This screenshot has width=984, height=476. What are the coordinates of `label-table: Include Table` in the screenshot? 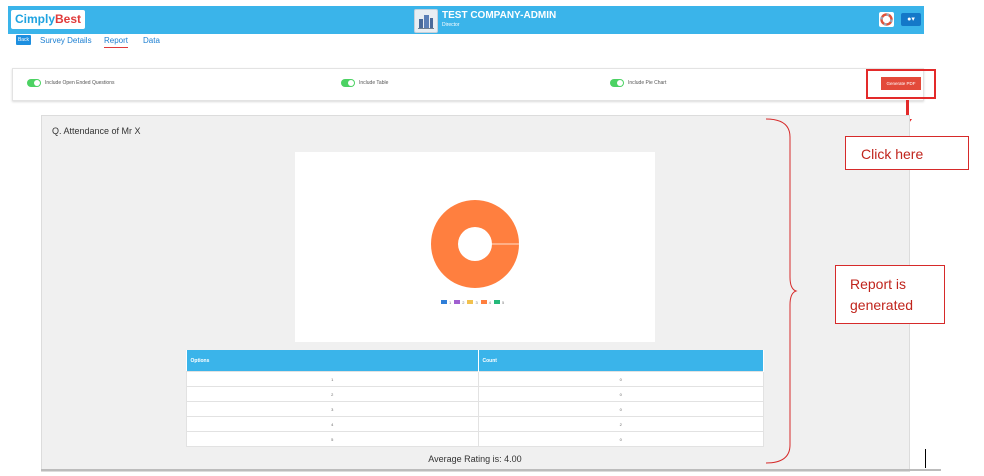 It's located at (374, 83).